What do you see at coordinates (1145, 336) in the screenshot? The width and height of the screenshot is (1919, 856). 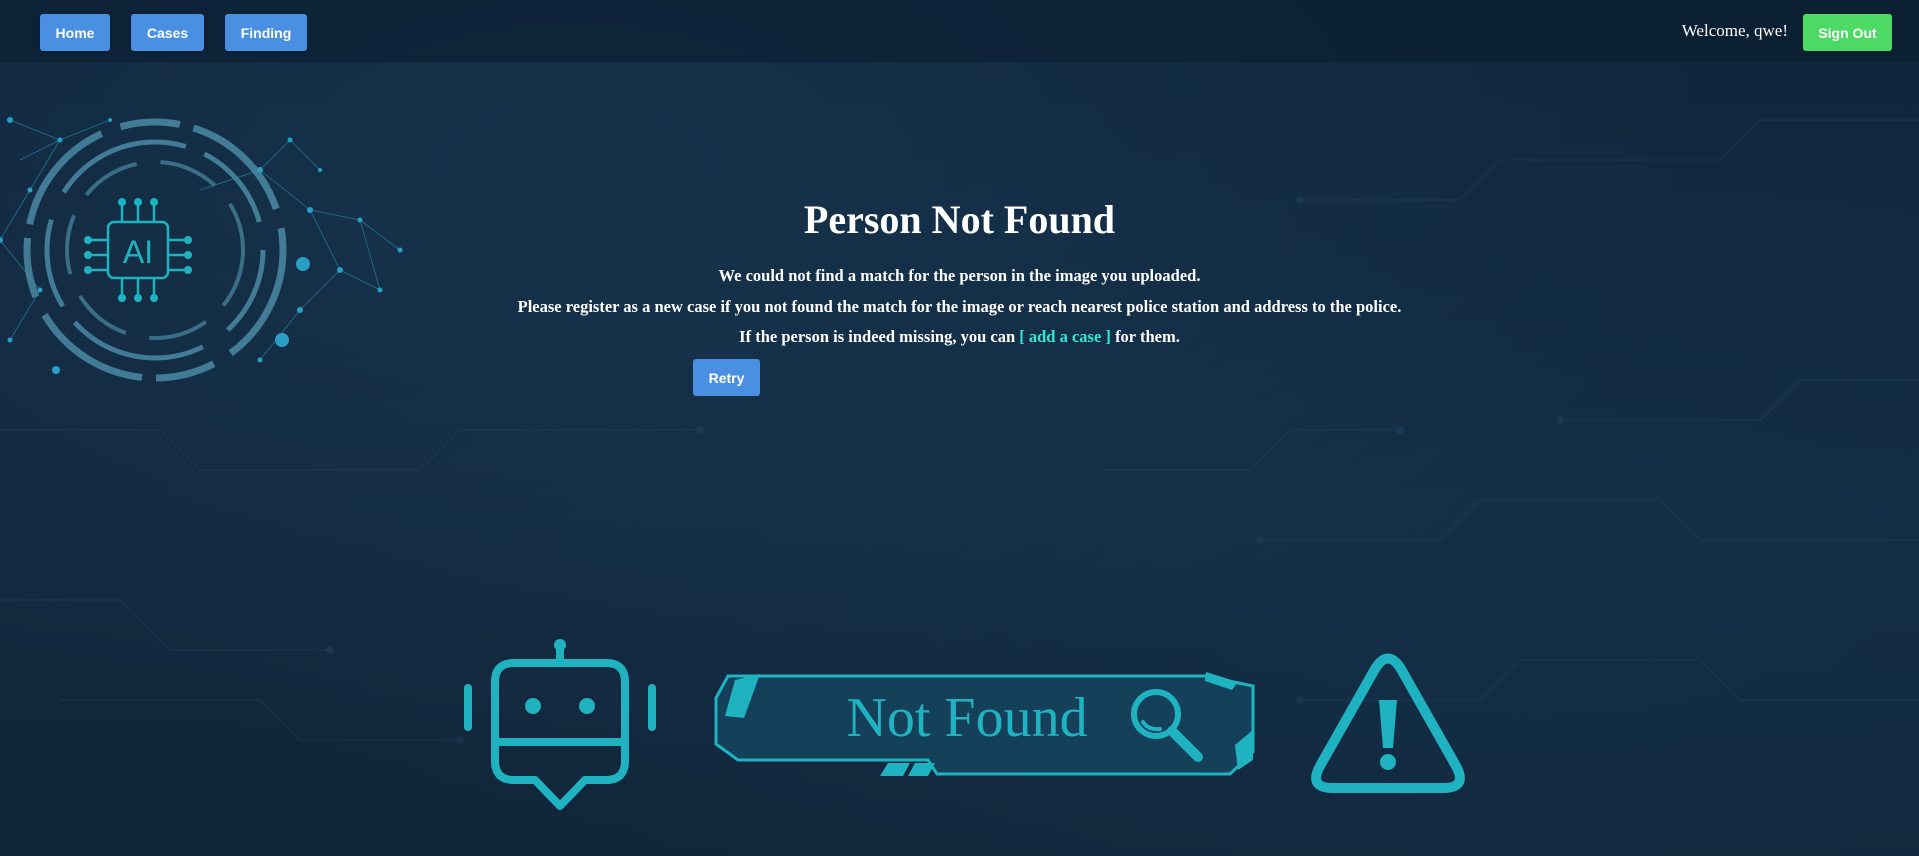 I see `message-line-3-suffix: for them.` at bounding box center [1145, 336].